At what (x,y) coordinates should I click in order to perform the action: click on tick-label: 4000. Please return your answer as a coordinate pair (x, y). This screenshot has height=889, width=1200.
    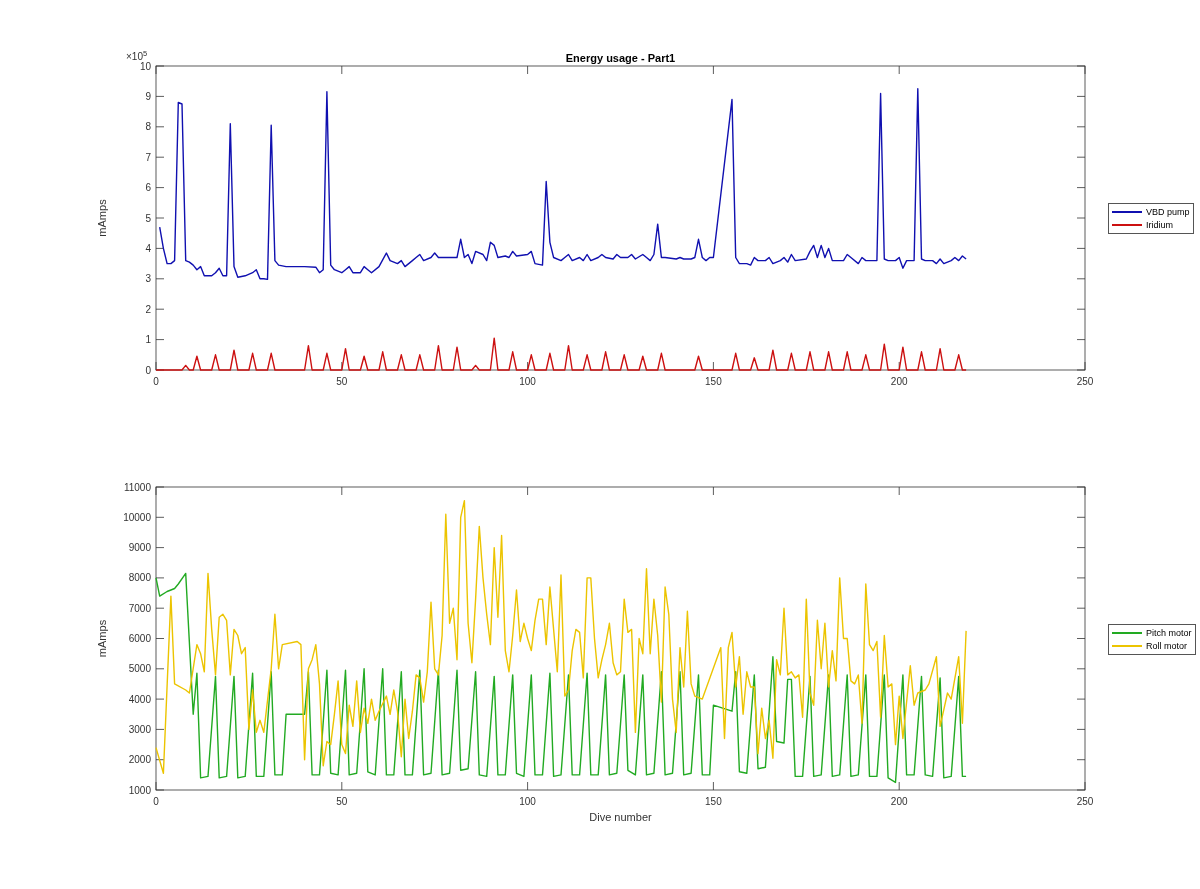
    Looking at the image, I should click on (139, 699).